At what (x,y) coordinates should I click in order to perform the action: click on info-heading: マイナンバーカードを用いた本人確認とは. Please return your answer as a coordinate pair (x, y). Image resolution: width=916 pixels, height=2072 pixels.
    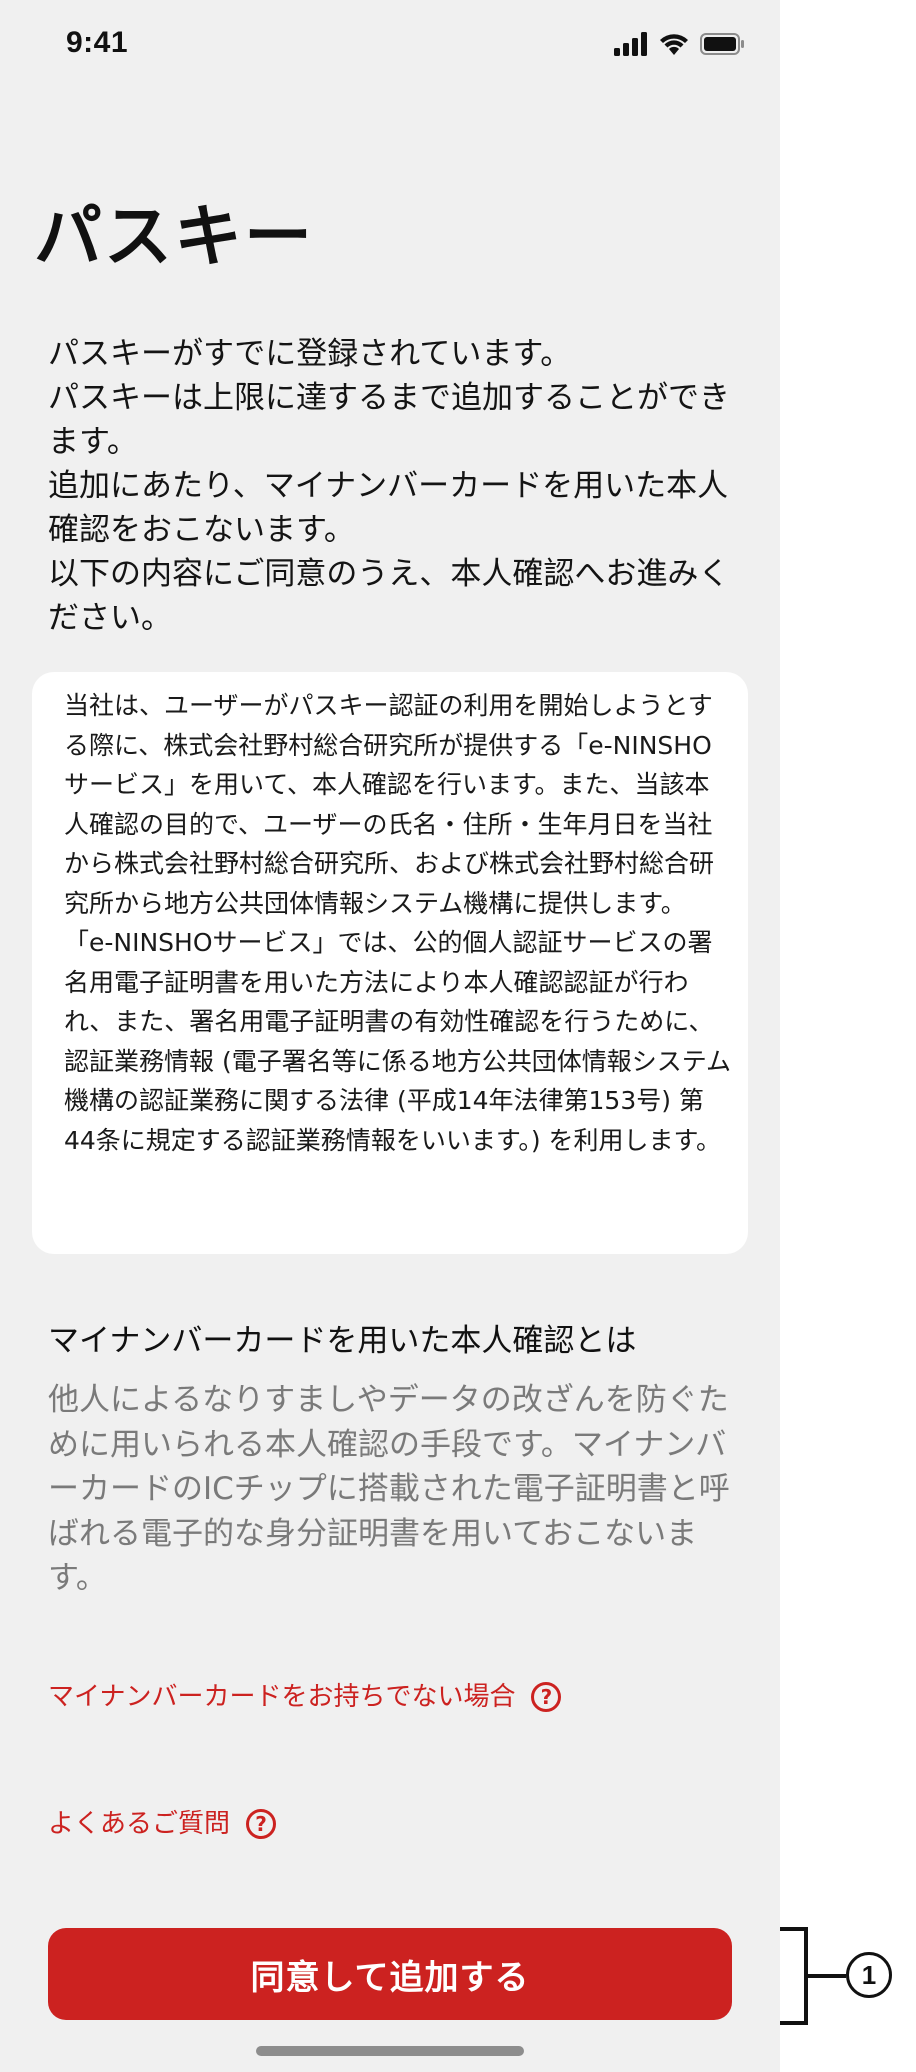
    Looking at the image, I should click on (342, 1341).